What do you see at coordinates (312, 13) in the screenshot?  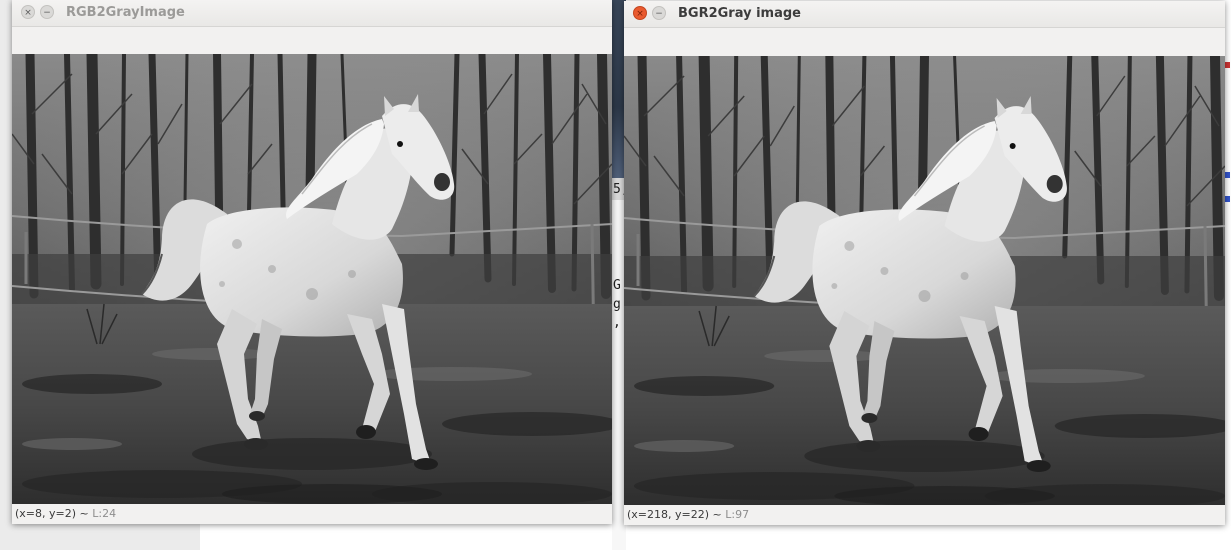 I see `window-titlebar: × − RGB2GrayImage` at bounding box center [312, 13].